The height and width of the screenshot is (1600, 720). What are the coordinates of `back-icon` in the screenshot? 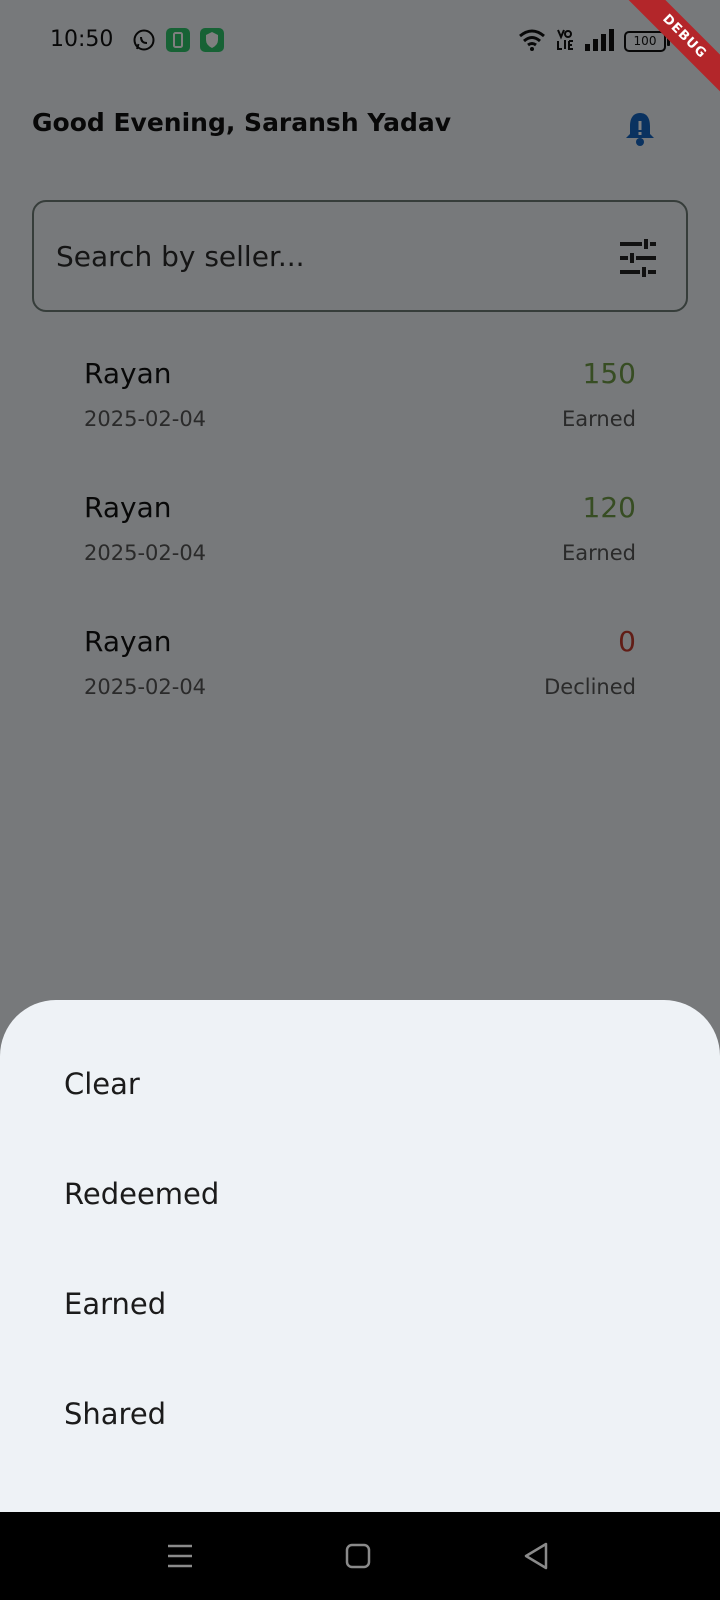 It's located at (536, 1556).